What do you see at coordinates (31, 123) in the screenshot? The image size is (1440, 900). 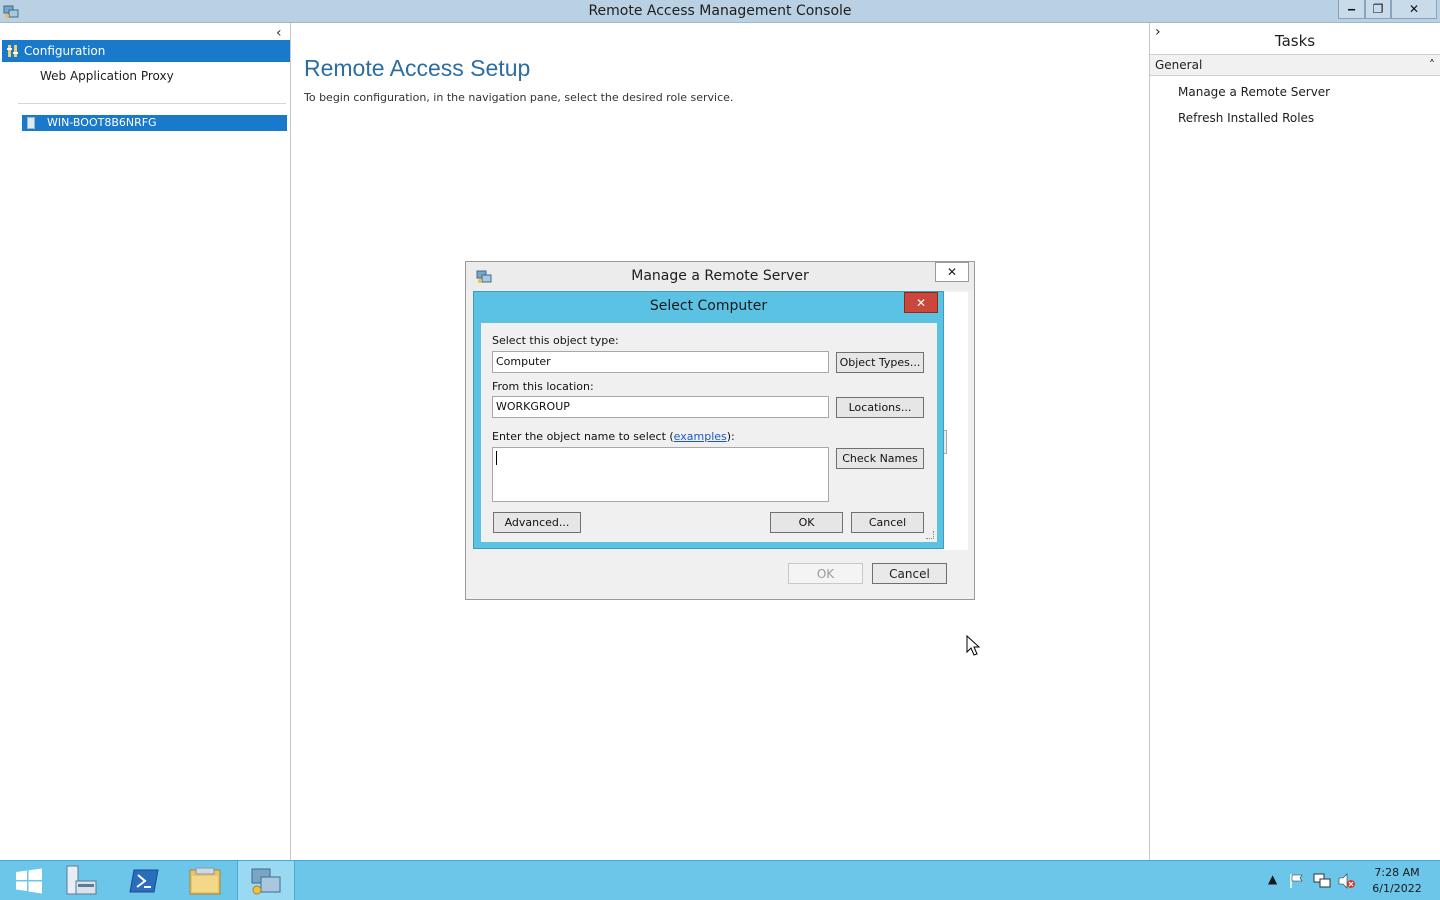 I see `server-icon` at bounding box center [31, 123].